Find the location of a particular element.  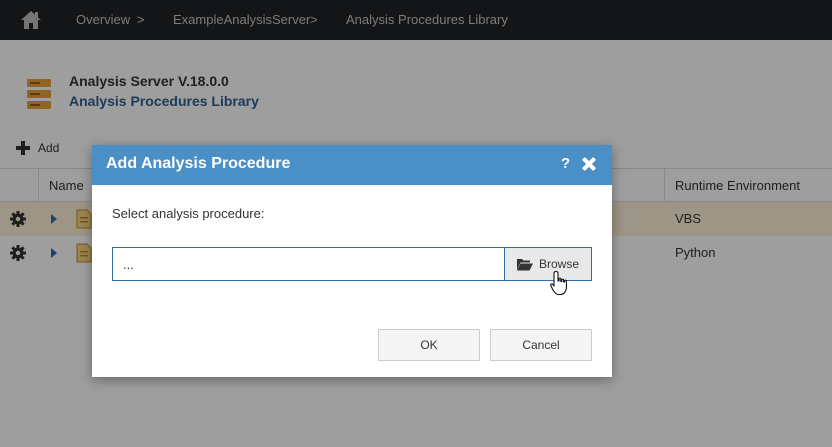

dialog-title: Add Analysis Procedure is located at coordinates (198, 163).